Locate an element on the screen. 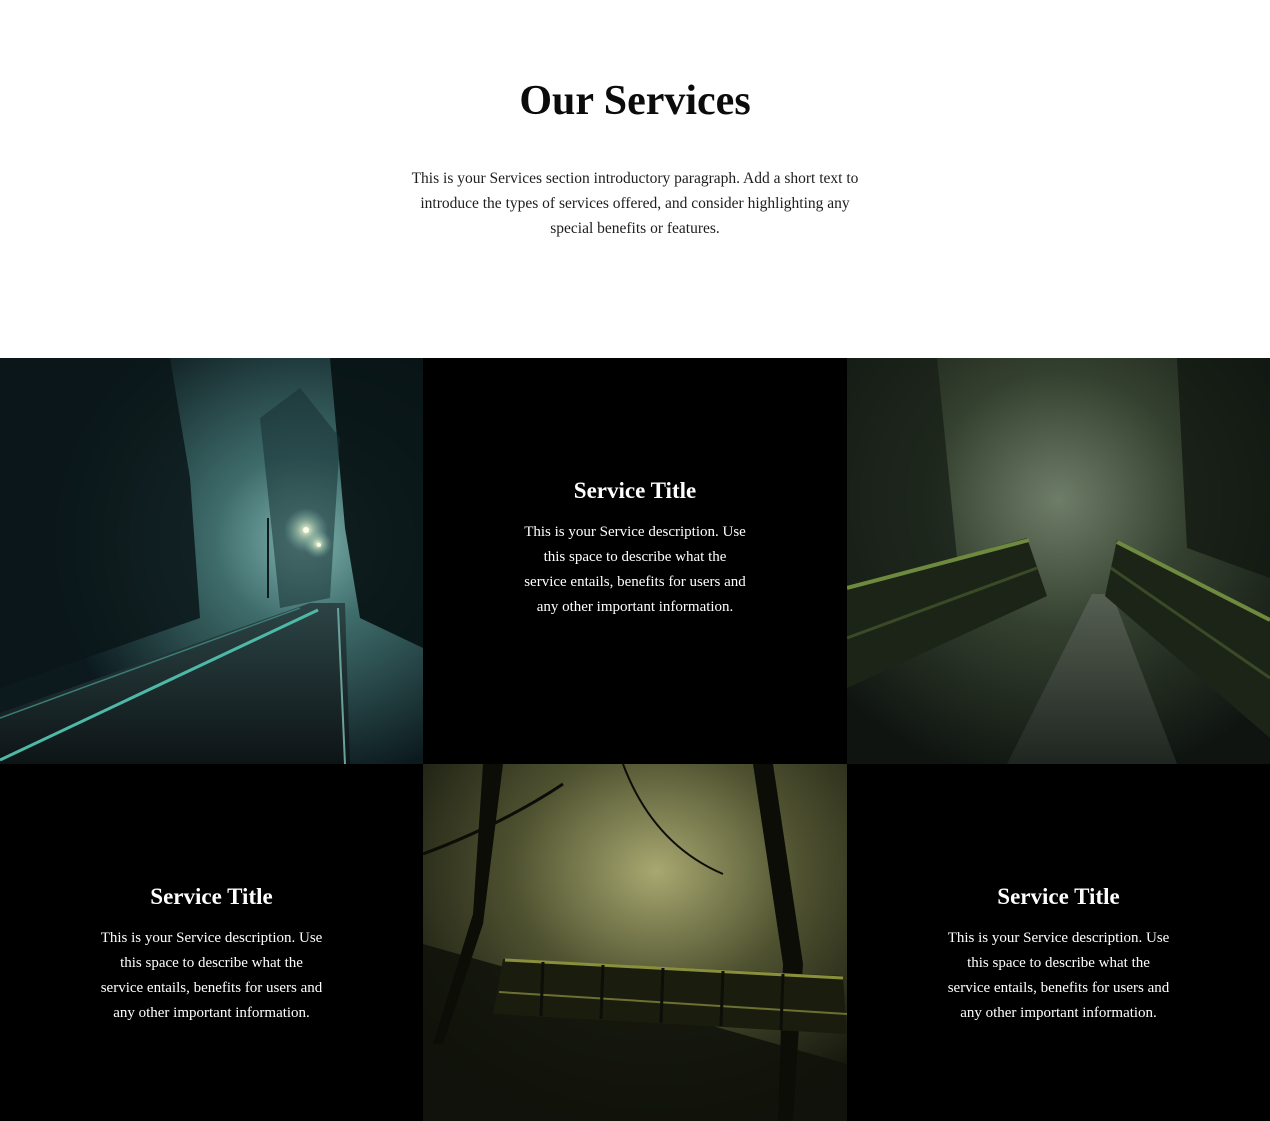  forest-footbridge-photo is located at coordinates (1058, 561).